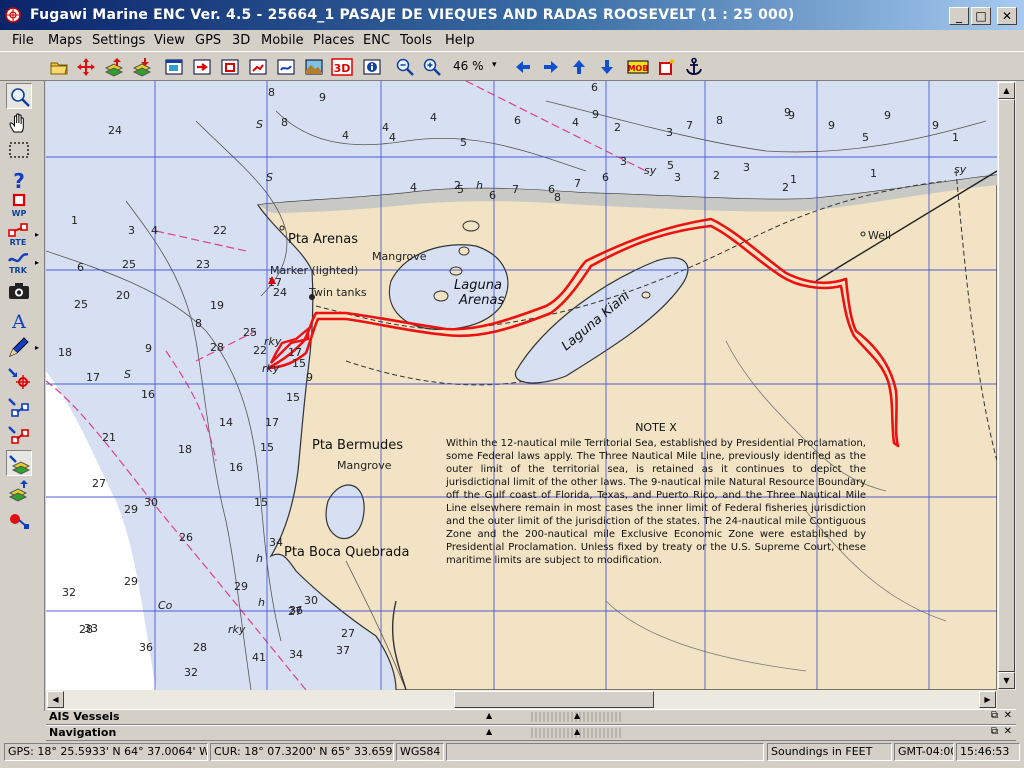 This screenshot has width=1024, height=768. Describe the element at coordinates (296, 610) in the screenshot. I see `depth-sounding: 36` at that location.